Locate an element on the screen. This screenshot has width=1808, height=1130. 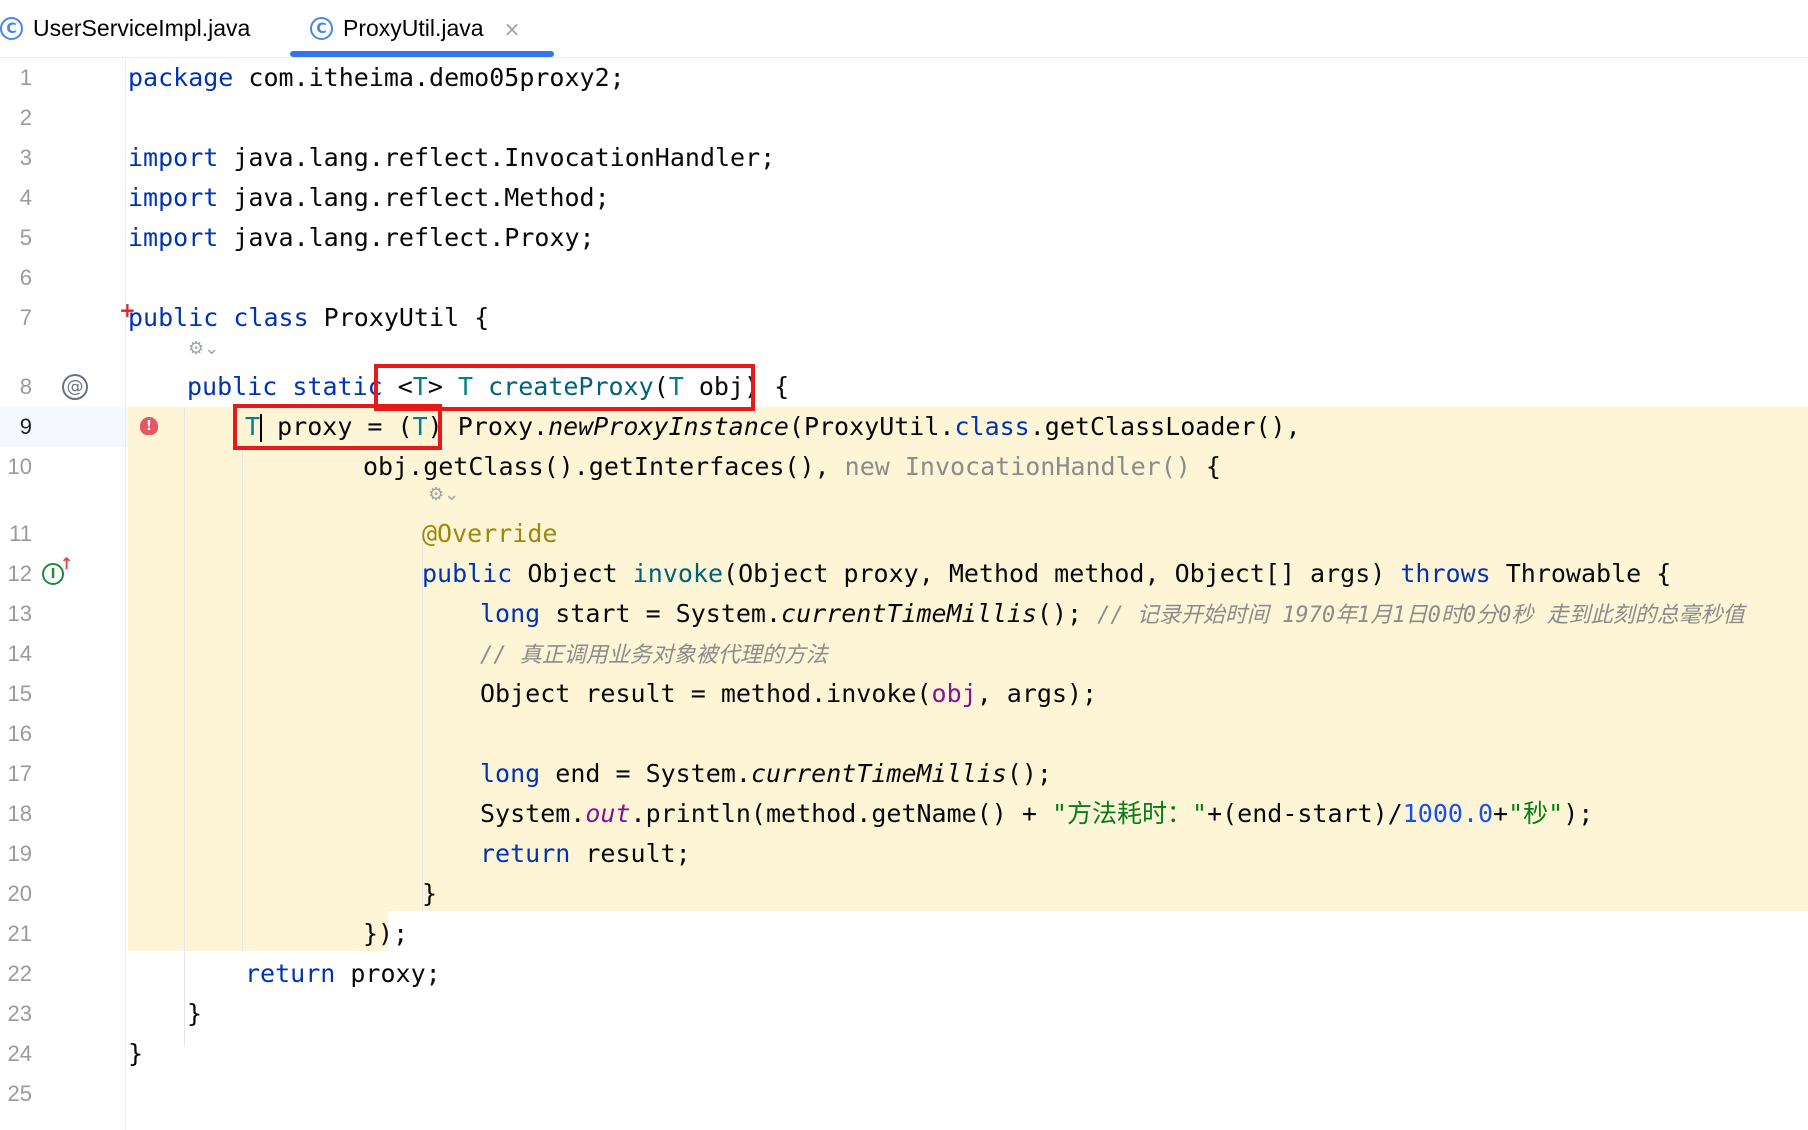
code-text: ); is located at coordinates (1578, 813).